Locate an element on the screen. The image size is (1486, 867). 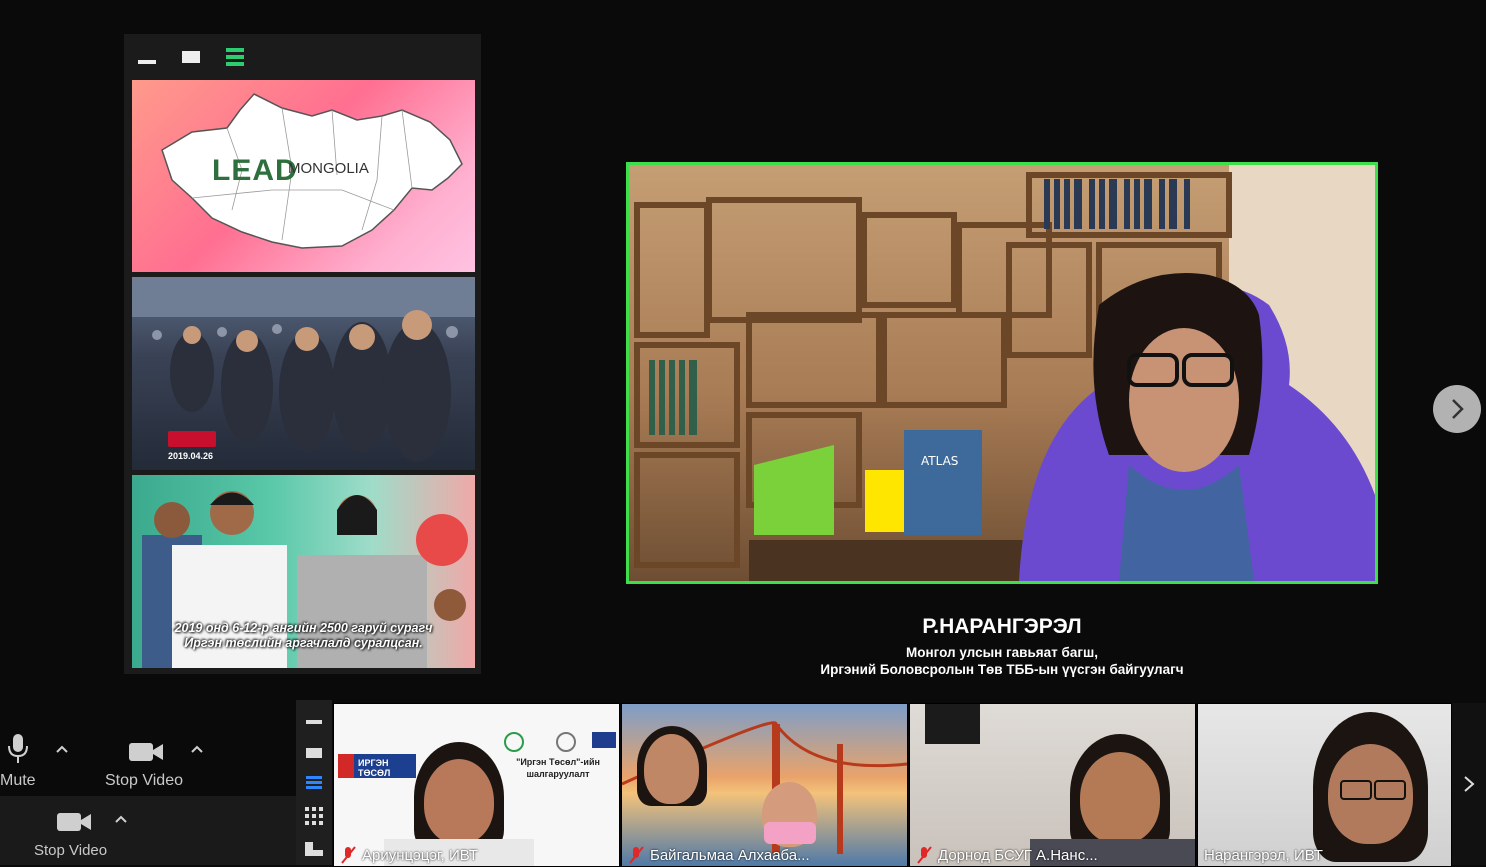
conference-photo-slide: 2019.04.26 is located at coordinates (303, 373).